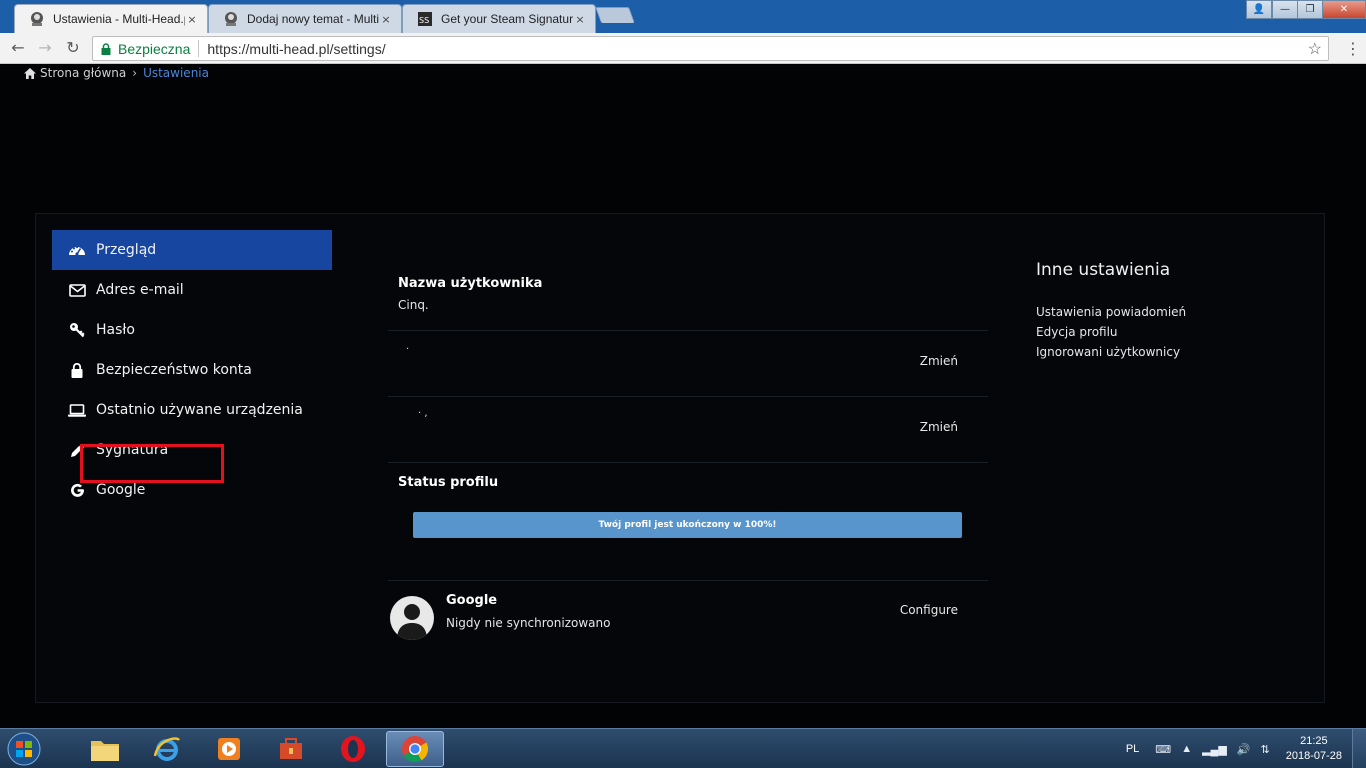 Image resolution: width=1366 pixels, height=768 pixels. I want to click on tab-dodaj-nowy-temat: Dodaj nowy temat - Multi ×, so click(305, 18).